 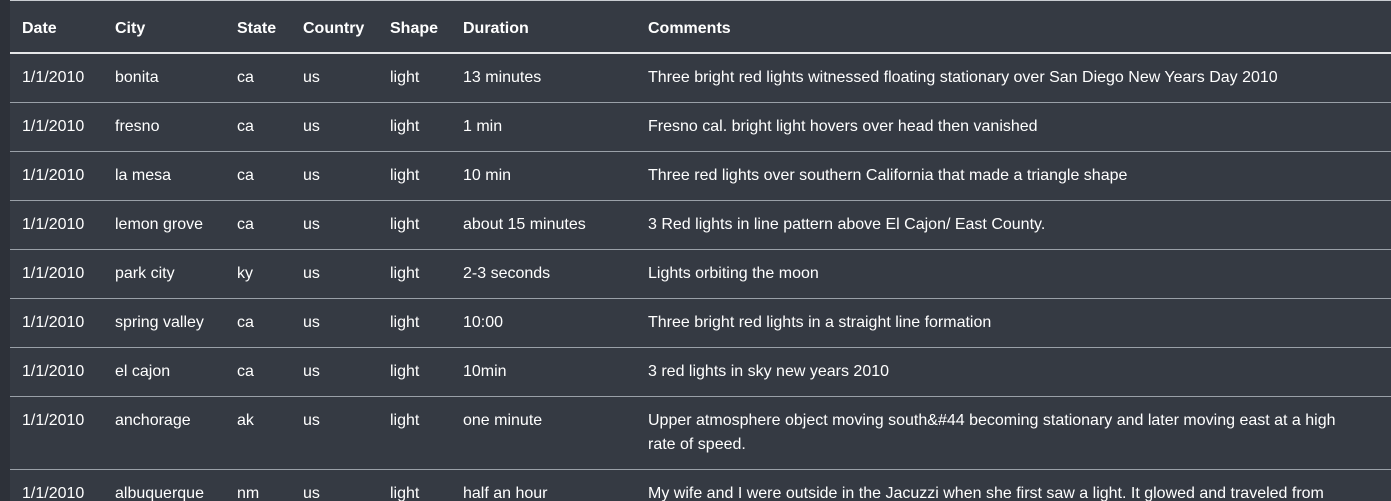 What do you see at coordinates (164, 225) in the screenshot?
I see `cell-city: lemon grove` at bounding box center [164, 225].